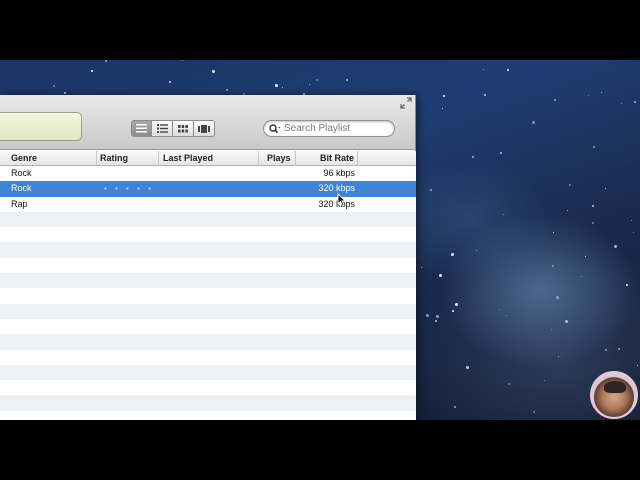 The height and width of the screenshot is (480, 640). I want to click on column-header-last-played: Last Played, so click(209, 158).